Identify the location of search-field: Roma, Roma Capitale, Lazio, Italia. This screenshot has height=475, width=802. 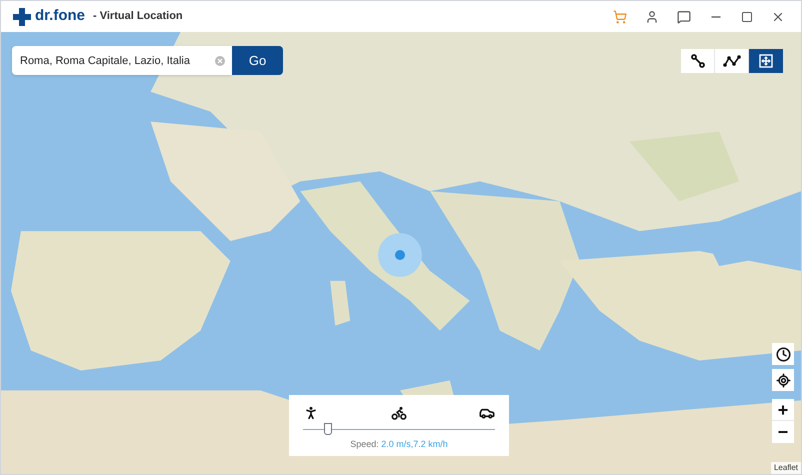
(122, 60).